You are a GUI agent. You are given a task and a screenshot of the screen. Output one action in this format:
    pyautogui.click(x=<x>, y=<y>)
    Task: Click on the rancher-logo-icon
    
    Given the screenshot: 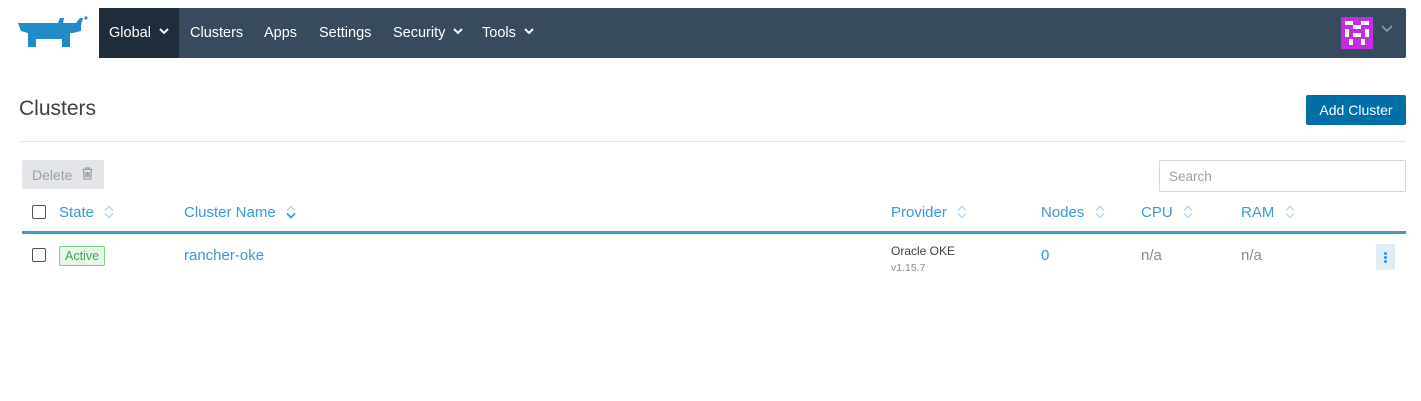 What is the action you would take?
    pyautogui.click(x=52, y=32)
    